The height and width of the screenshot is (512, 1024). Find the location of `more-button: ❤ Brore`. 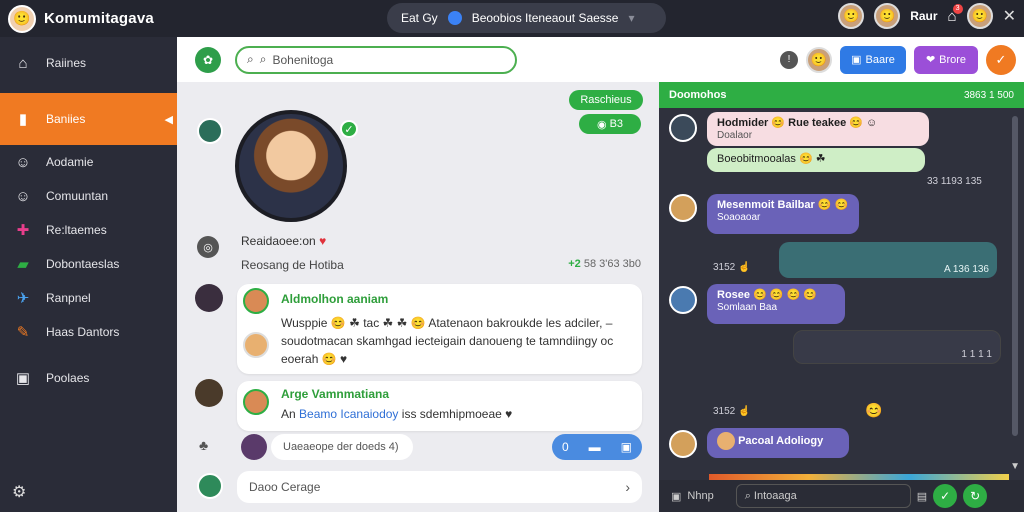

more-button: ❤ Brore is located at coordinates (946, 59).